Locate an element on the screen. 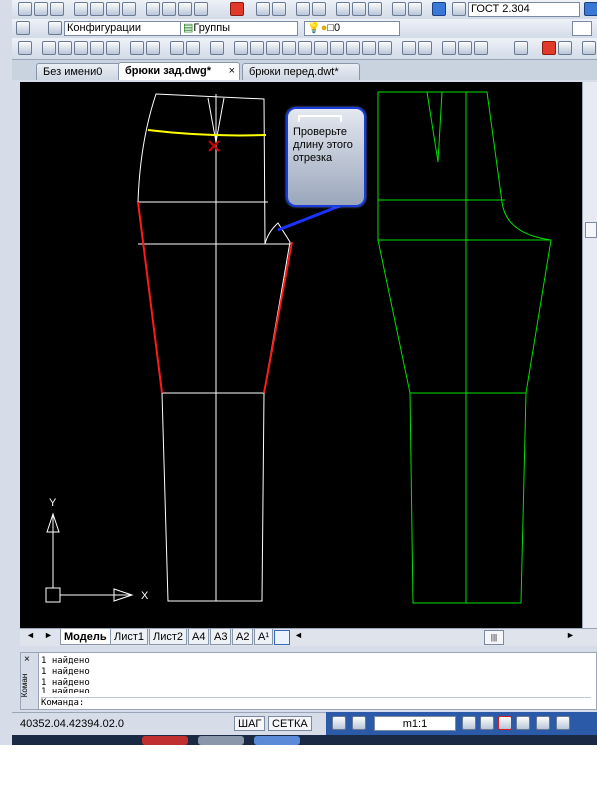  tab-bryuki-pered: брюки перед.dwt* is located at coordinates (301, 71).